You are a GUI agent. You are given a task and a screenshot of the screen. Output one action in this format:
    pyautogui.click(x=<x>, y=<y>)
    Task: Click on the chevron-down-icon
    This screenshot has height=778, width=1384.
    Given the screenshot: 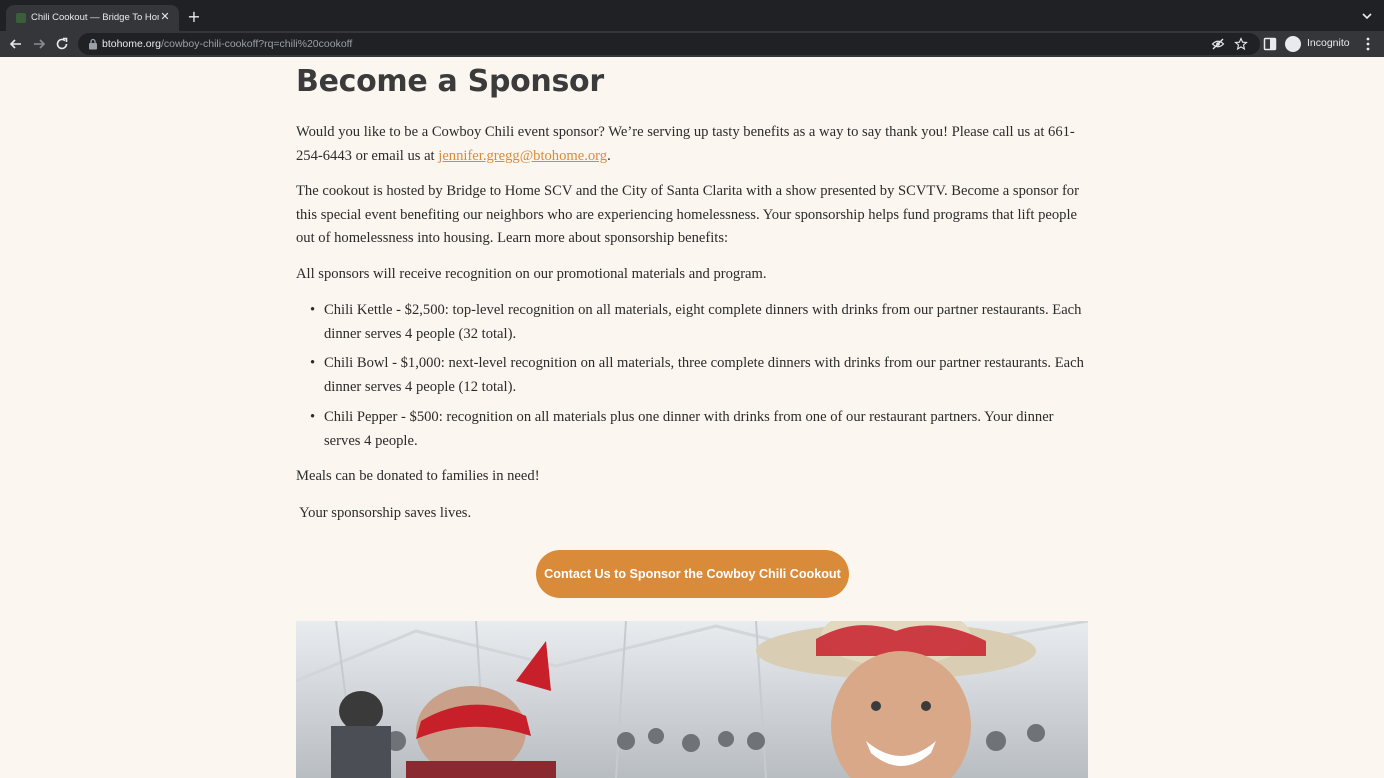 What is the action you would take?
    pyautogui.click(x=1367, y=16)
    